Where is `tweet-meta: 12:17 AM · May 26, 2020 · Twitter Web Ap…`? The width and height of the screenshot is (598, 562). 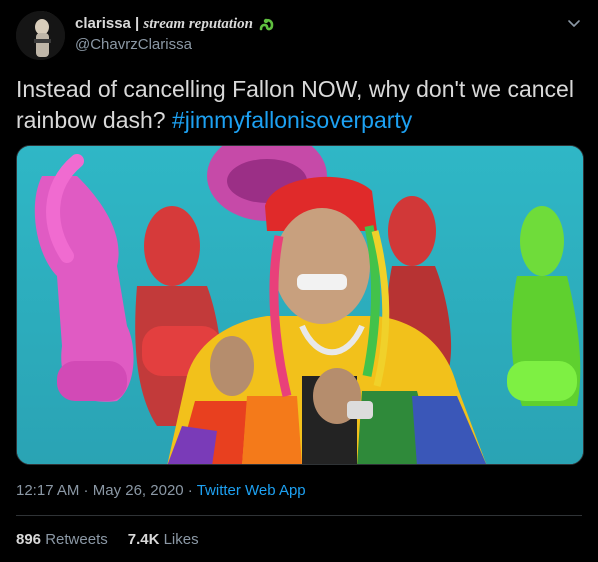 tweet-meta: 12:17 AM · May 26, 2020 · Twitter Web Ap… is located at coordinates (161, 490).